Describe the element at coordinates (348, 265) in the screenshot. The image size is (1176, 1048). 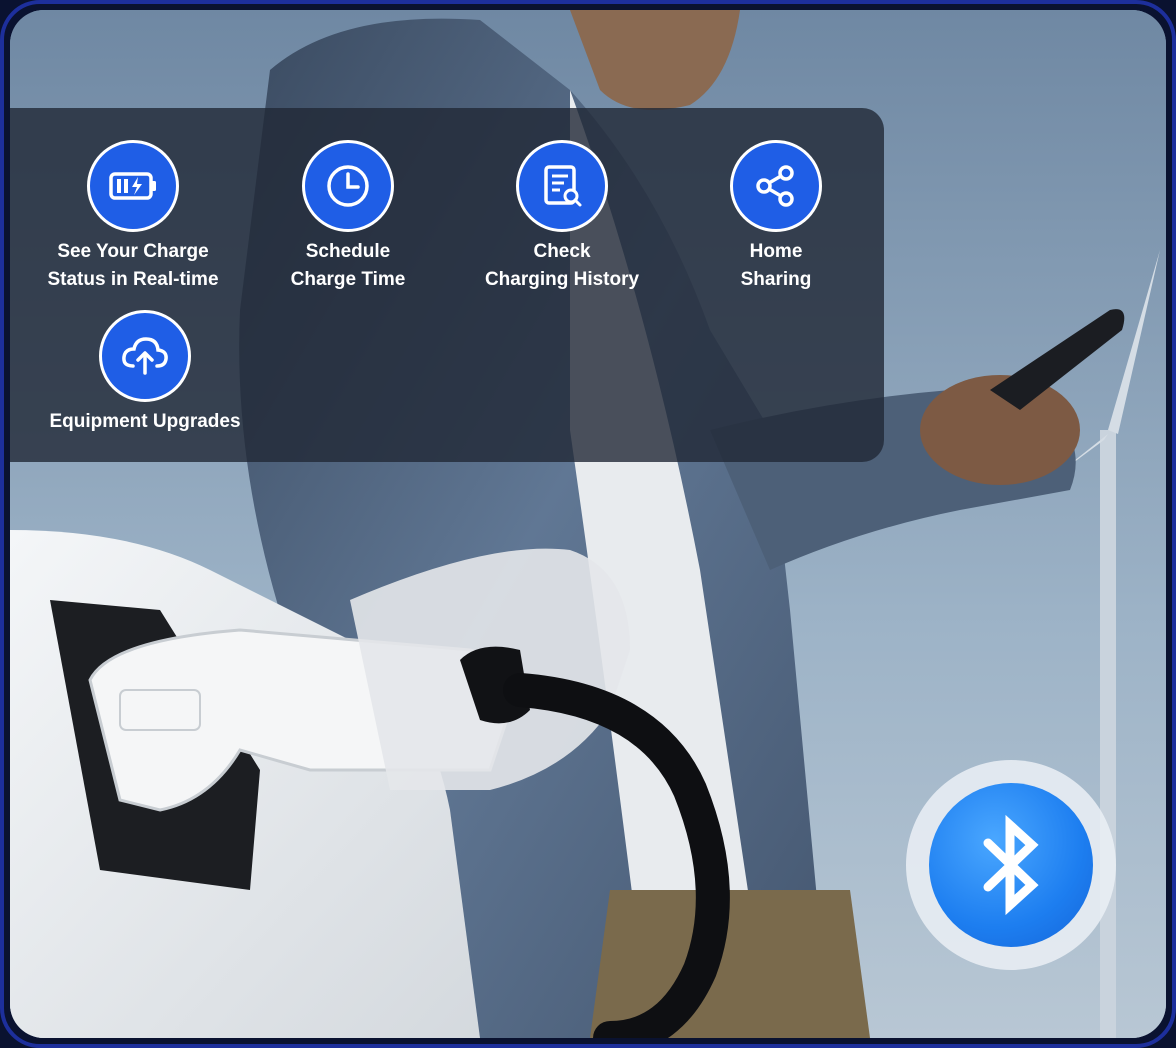
I see `feature-label: Schedule Charge Time` at that location.